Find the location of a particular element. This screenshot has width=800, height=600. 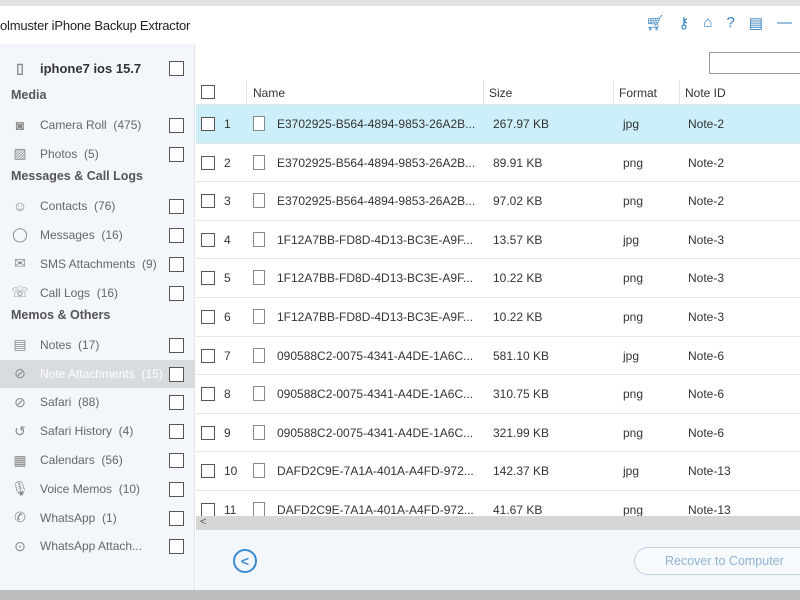

feedback-icon: ▤ is located at coordinates (756, 23).